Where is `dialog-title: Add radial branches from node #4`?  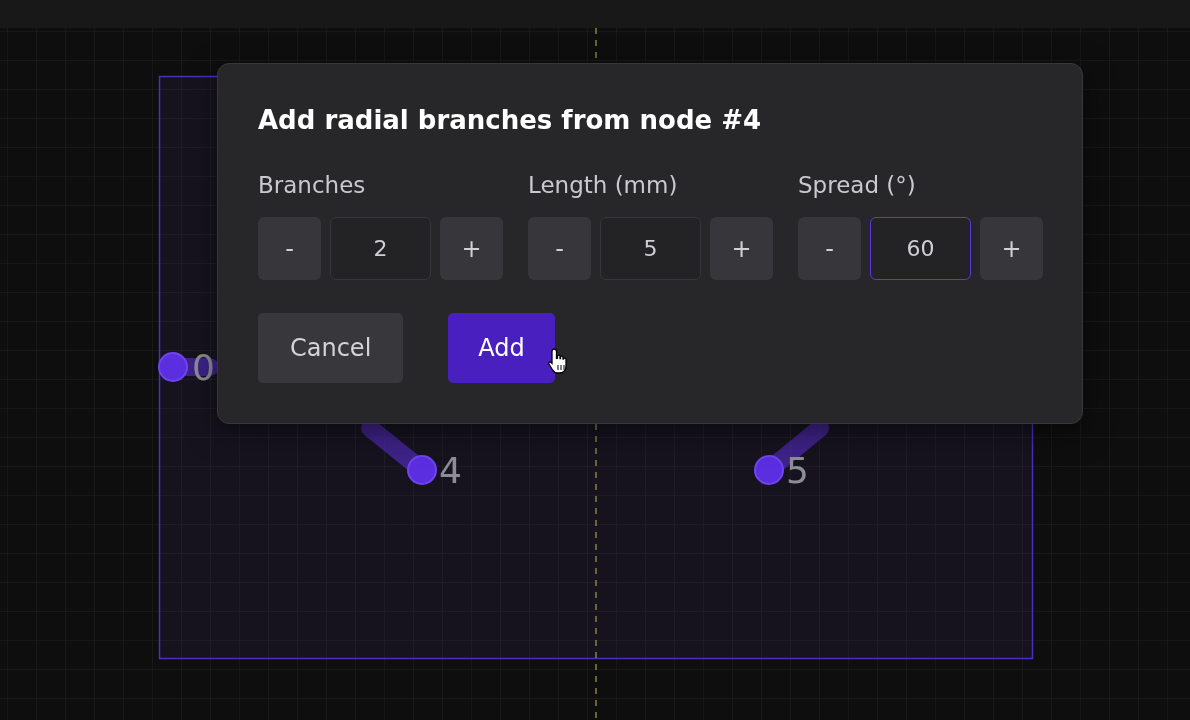
dialog-title: Add radial branches from node #4 is located at coordinates (510, 120).